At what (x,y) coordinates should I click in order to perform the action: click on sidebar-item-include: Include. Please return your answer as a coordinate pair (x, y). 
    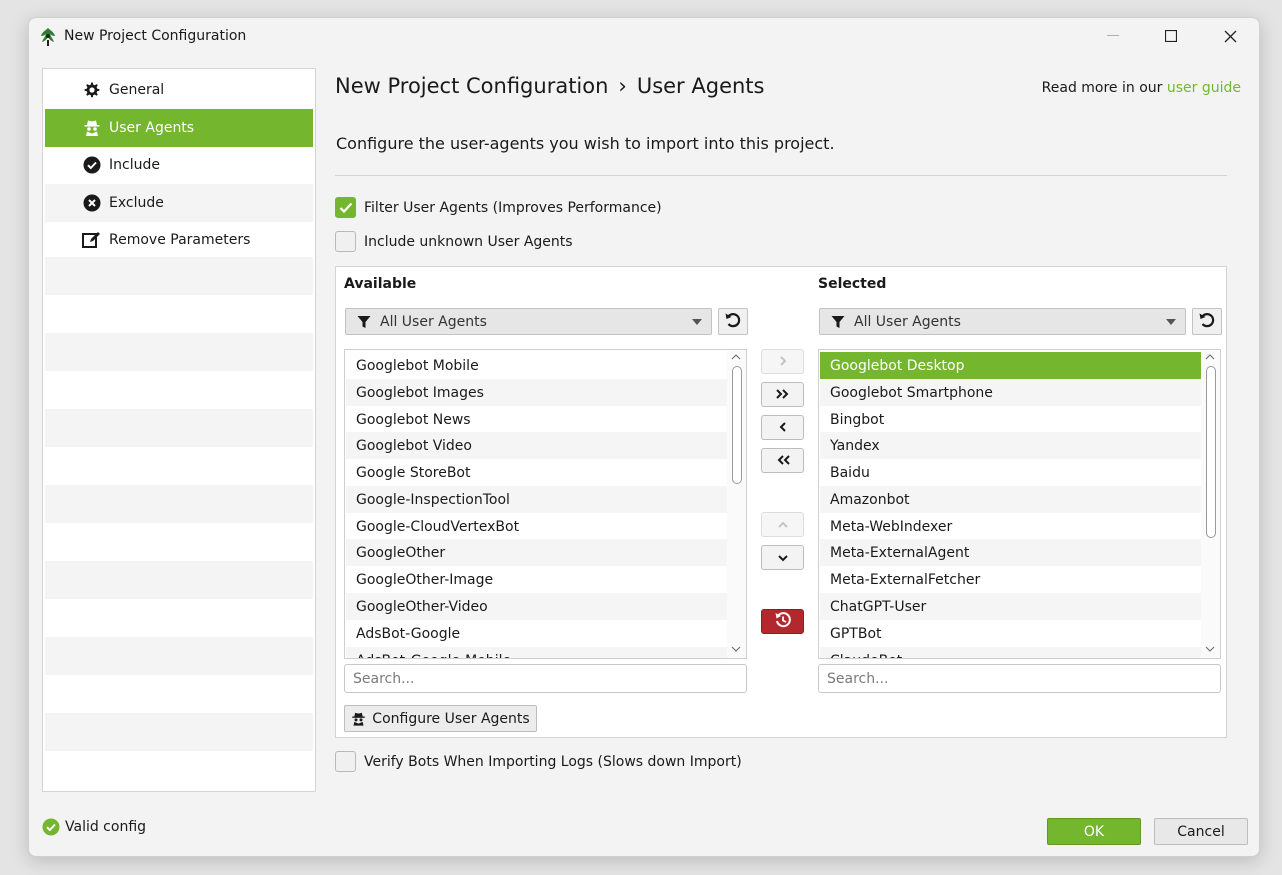
    Looking at the image, I should click on (179, 165).